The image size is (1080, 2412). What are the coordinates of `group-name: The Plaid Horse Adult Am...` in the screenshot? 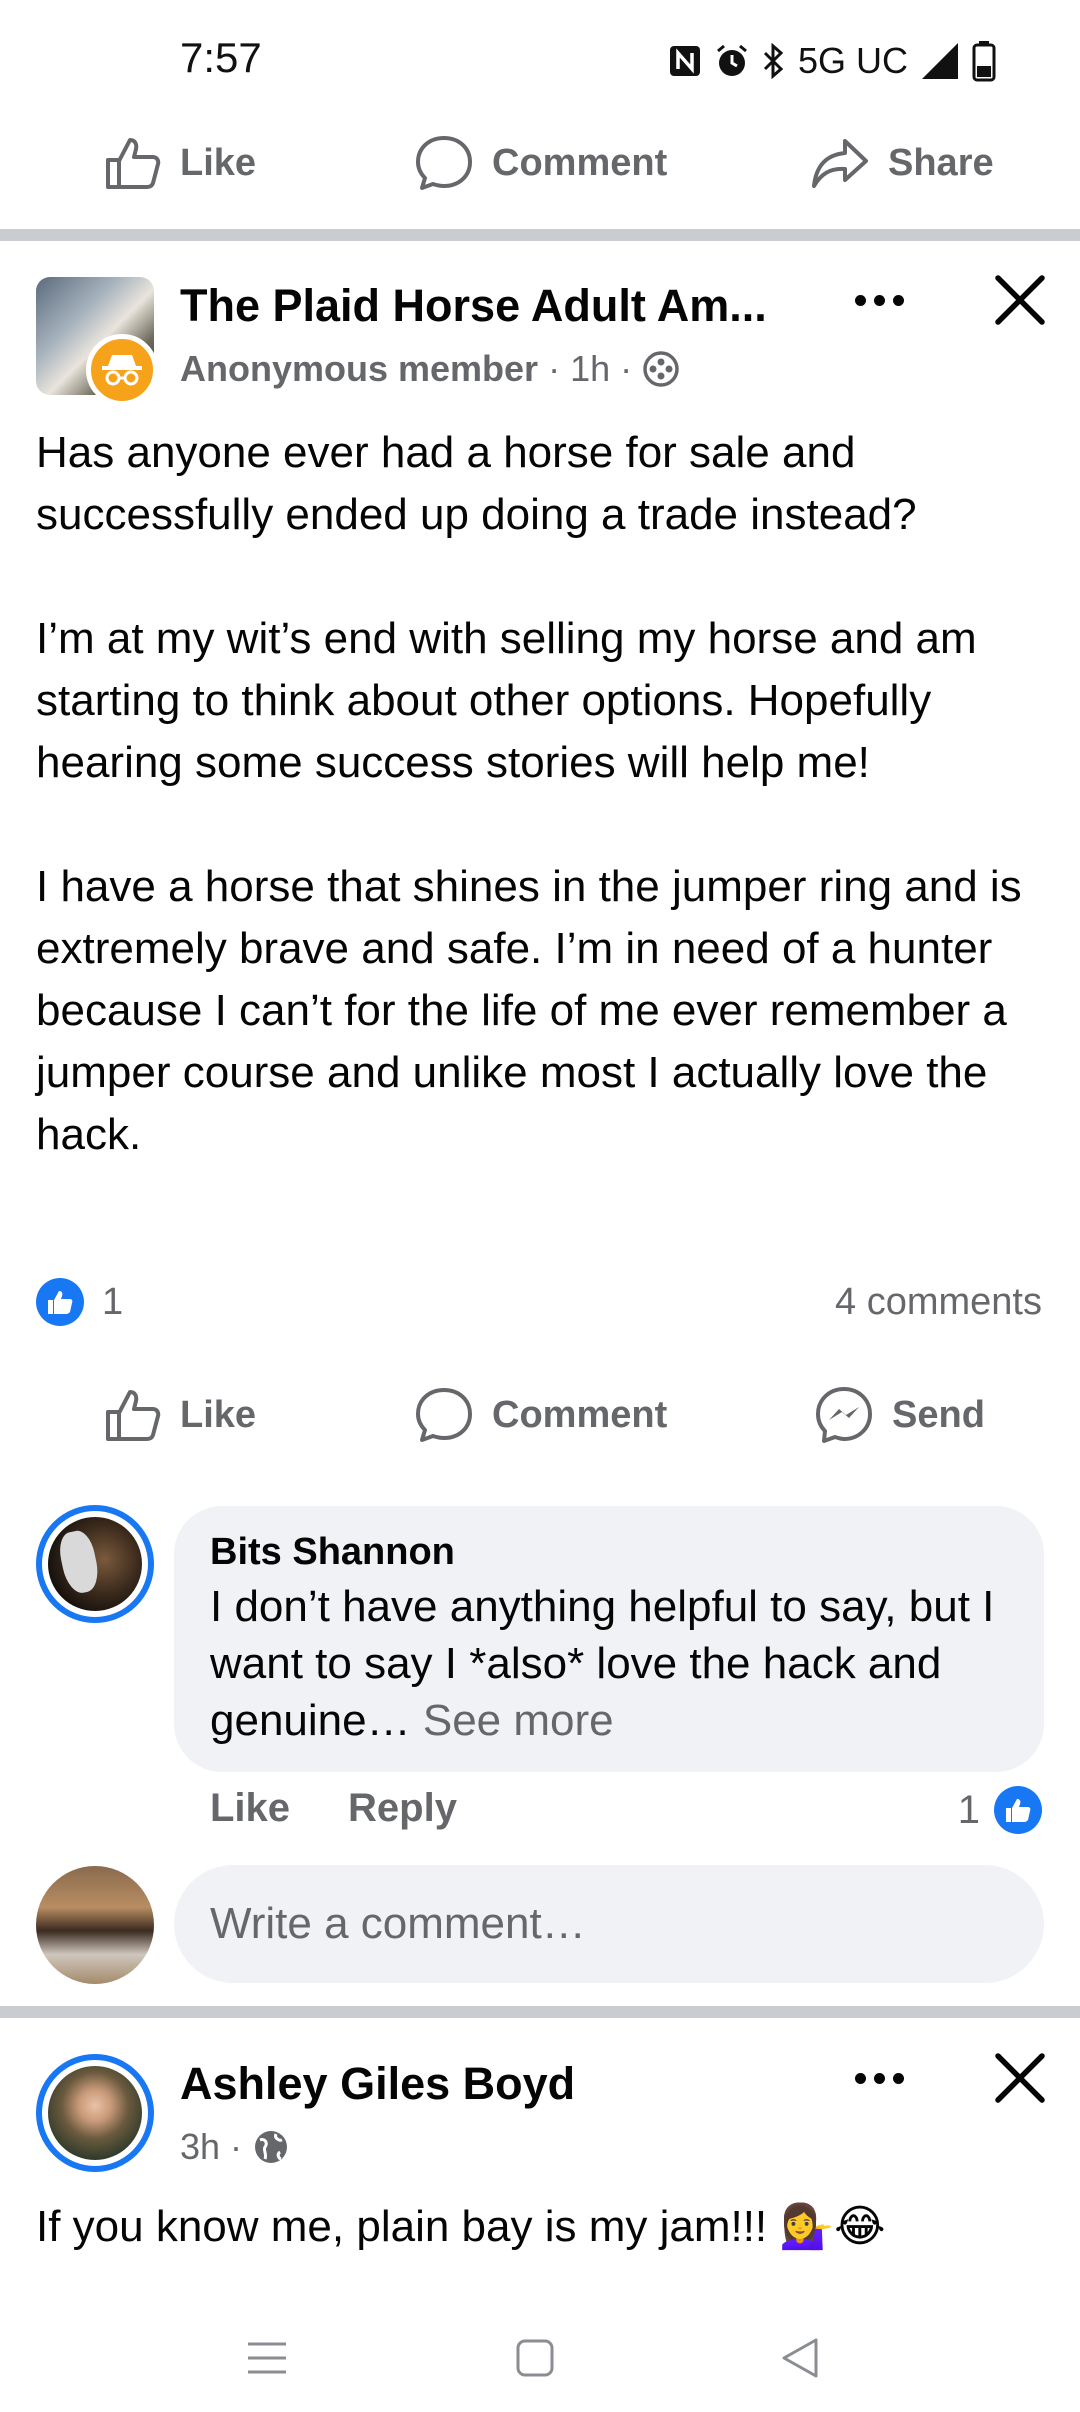 It's located at (473, 306).